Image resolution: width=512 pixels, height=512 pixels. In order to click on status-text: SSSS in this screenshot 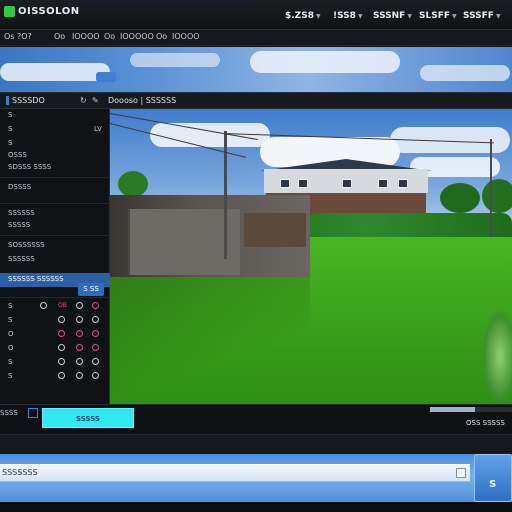, I will do `click(9, 413)`.